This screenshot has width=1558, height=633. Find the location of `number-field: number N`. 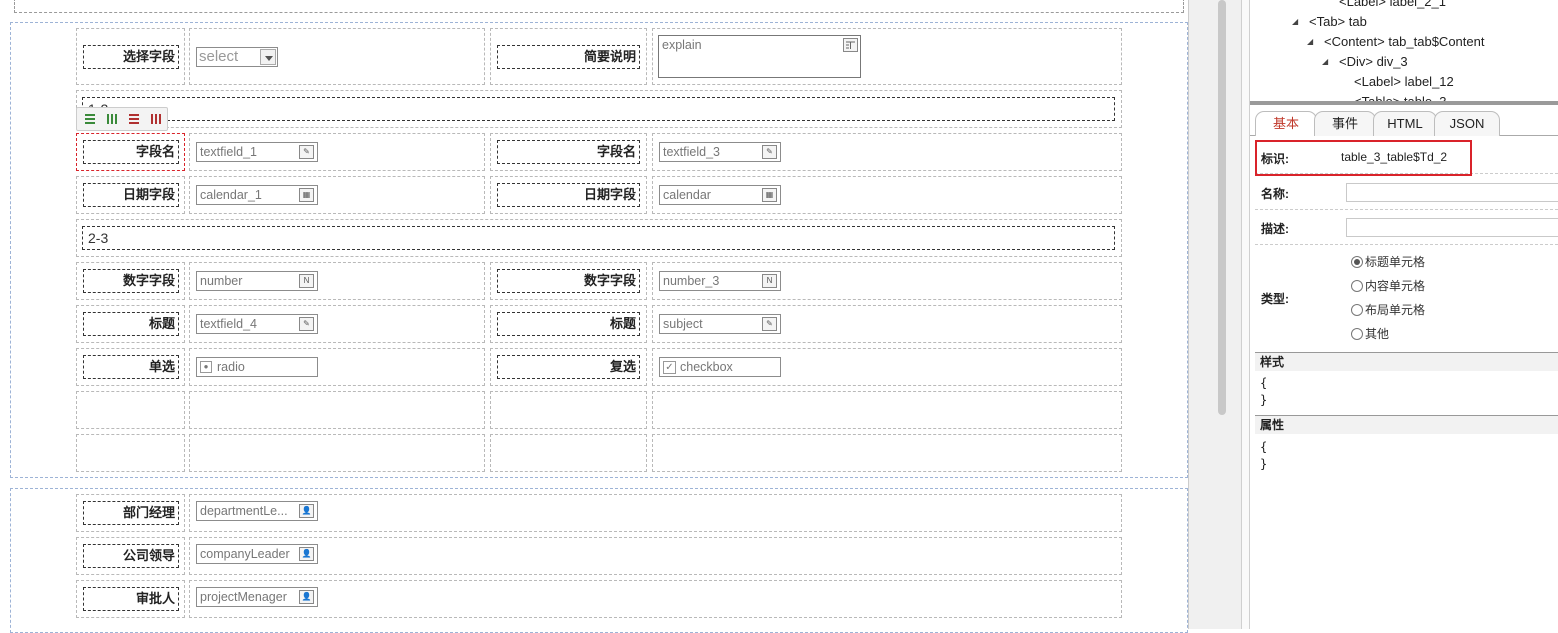

number-field: number N is located at coordinates (257, 281).